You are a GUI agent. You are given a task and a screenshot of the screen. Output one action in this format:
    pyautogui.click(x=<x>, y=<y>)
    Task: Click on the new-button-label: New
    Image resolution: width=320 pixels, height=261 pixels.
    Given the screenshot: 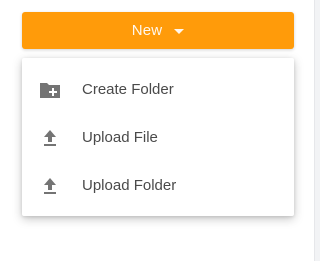 What is the action you would take?
    pyautogui.click(x=147, y=30)
    